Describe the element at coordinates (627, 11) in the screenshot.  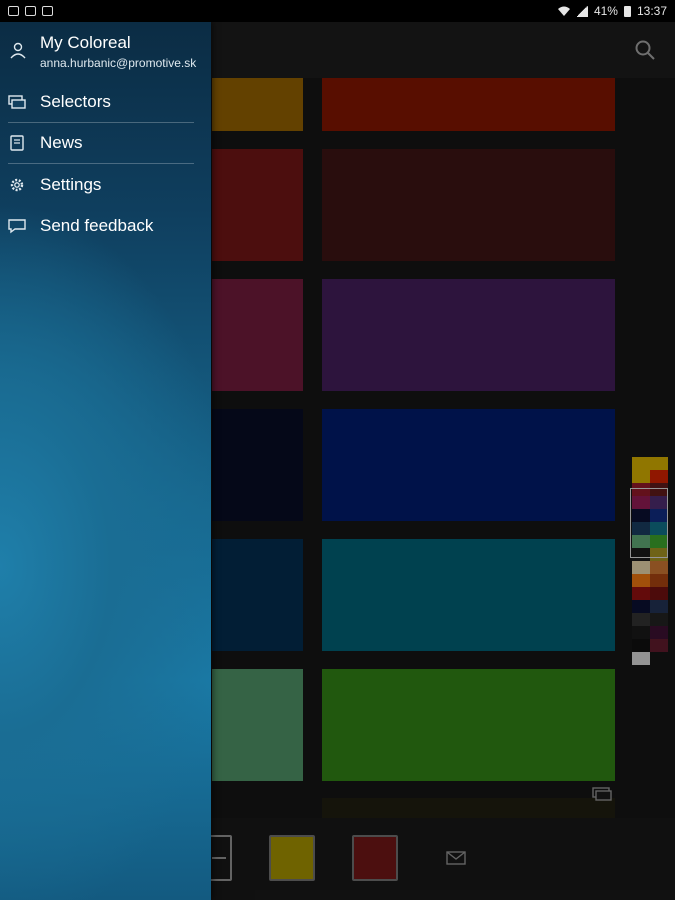
I see `battery-icon` at that location.